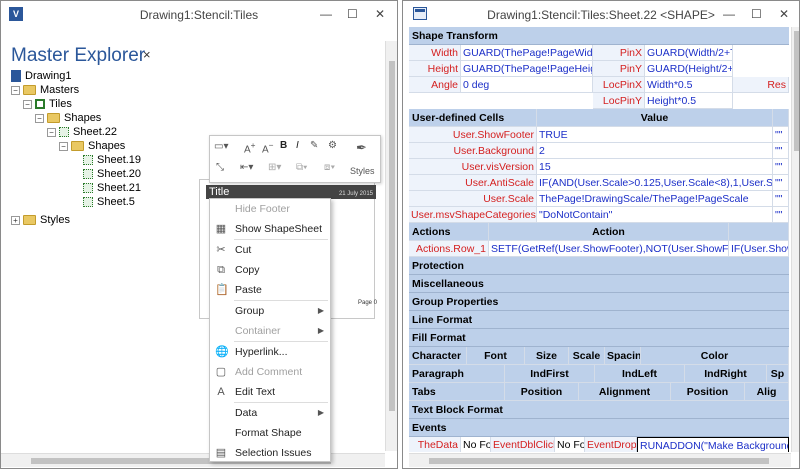 The image size is (800, 469). I want to click on tree-node-tiles: − Tiles, so click(47, 104).